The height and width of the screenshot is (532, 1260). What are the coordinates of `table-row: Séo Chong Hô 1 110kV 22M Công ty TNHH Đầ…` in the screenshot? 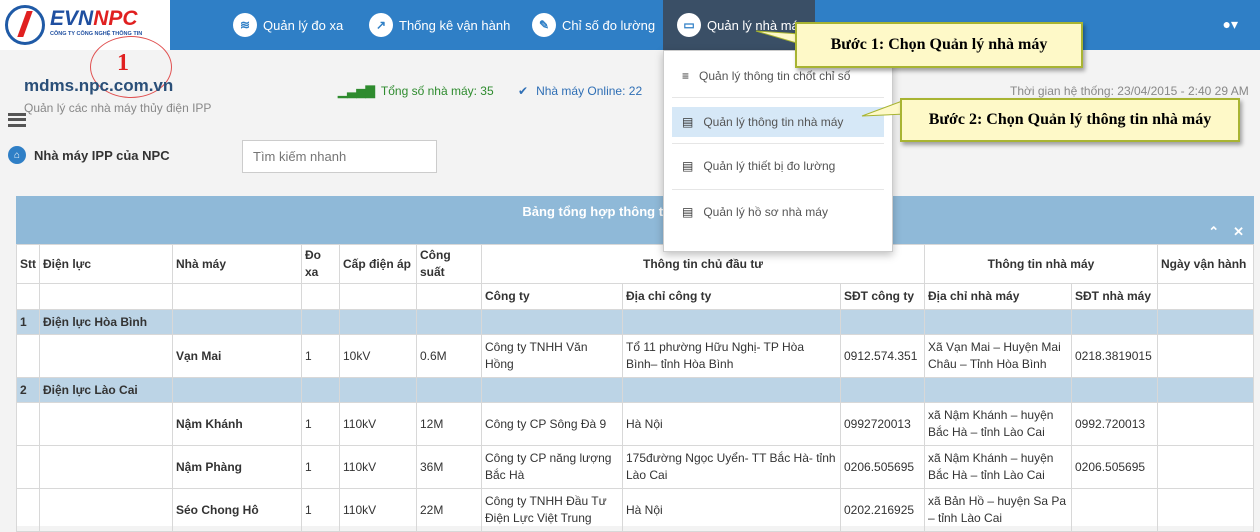 It's located at (635, 510).